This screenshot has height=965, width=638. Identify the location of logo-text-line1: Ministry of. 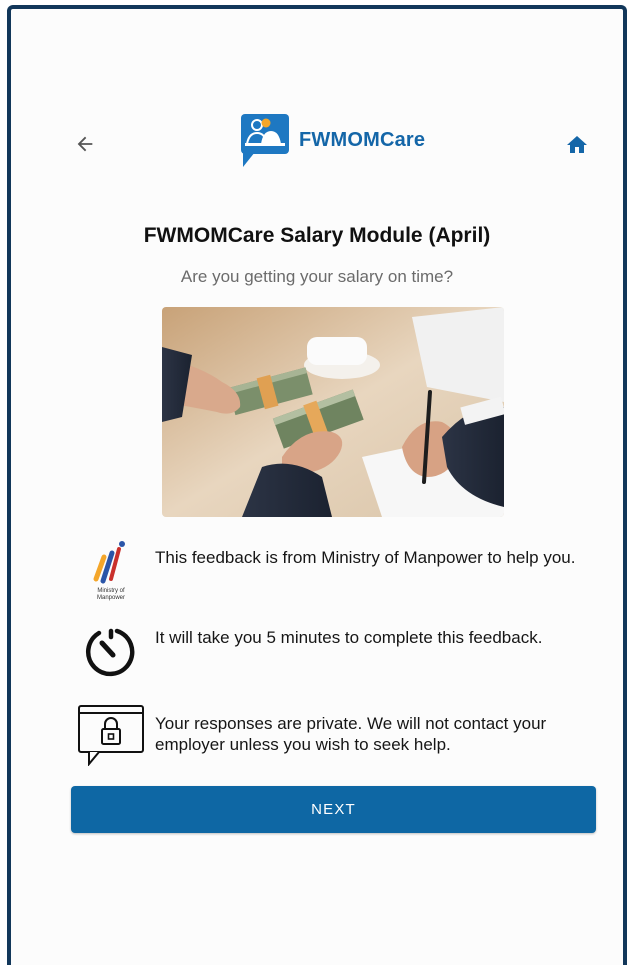
(111, 591).